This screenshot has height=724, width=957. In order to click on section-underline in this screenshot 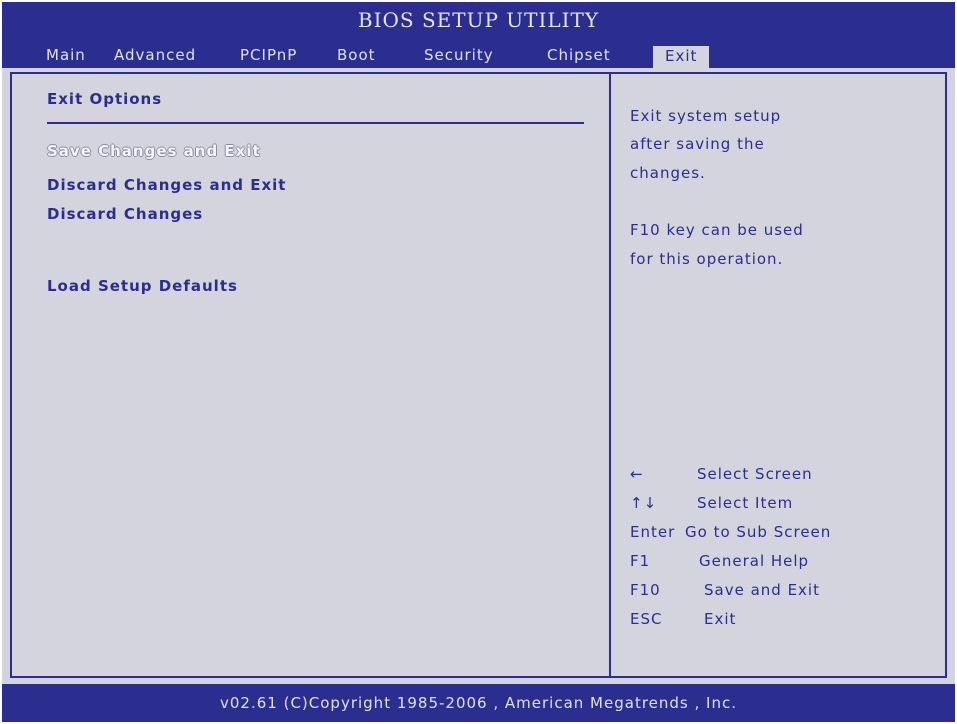, I will do `click(315, 123)`.